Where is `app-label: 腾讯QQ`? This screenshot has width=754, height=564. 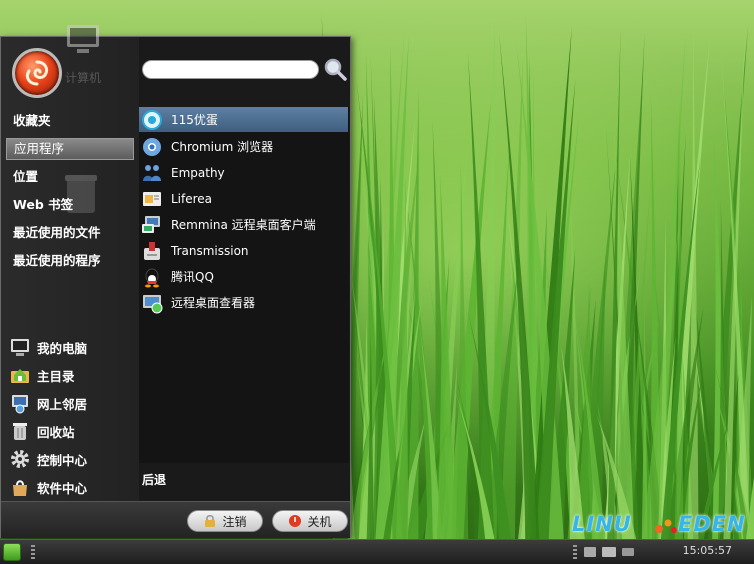 app-label: 腾讯QQ is located at coordinates (192, 277).